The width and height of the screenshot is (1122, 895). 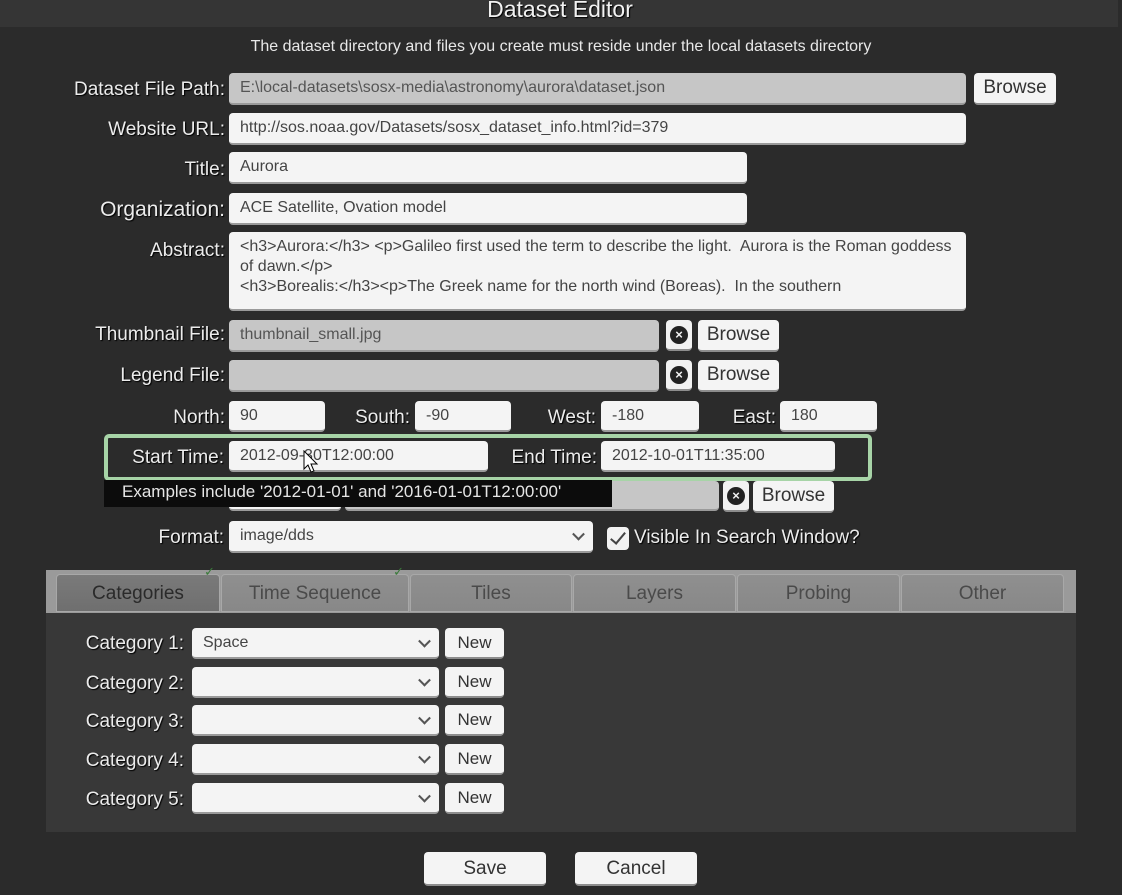 What do you see at coordinates (754, 417) in the screenshot?
I see `east-label: East:` at bounding box center [754, 417].